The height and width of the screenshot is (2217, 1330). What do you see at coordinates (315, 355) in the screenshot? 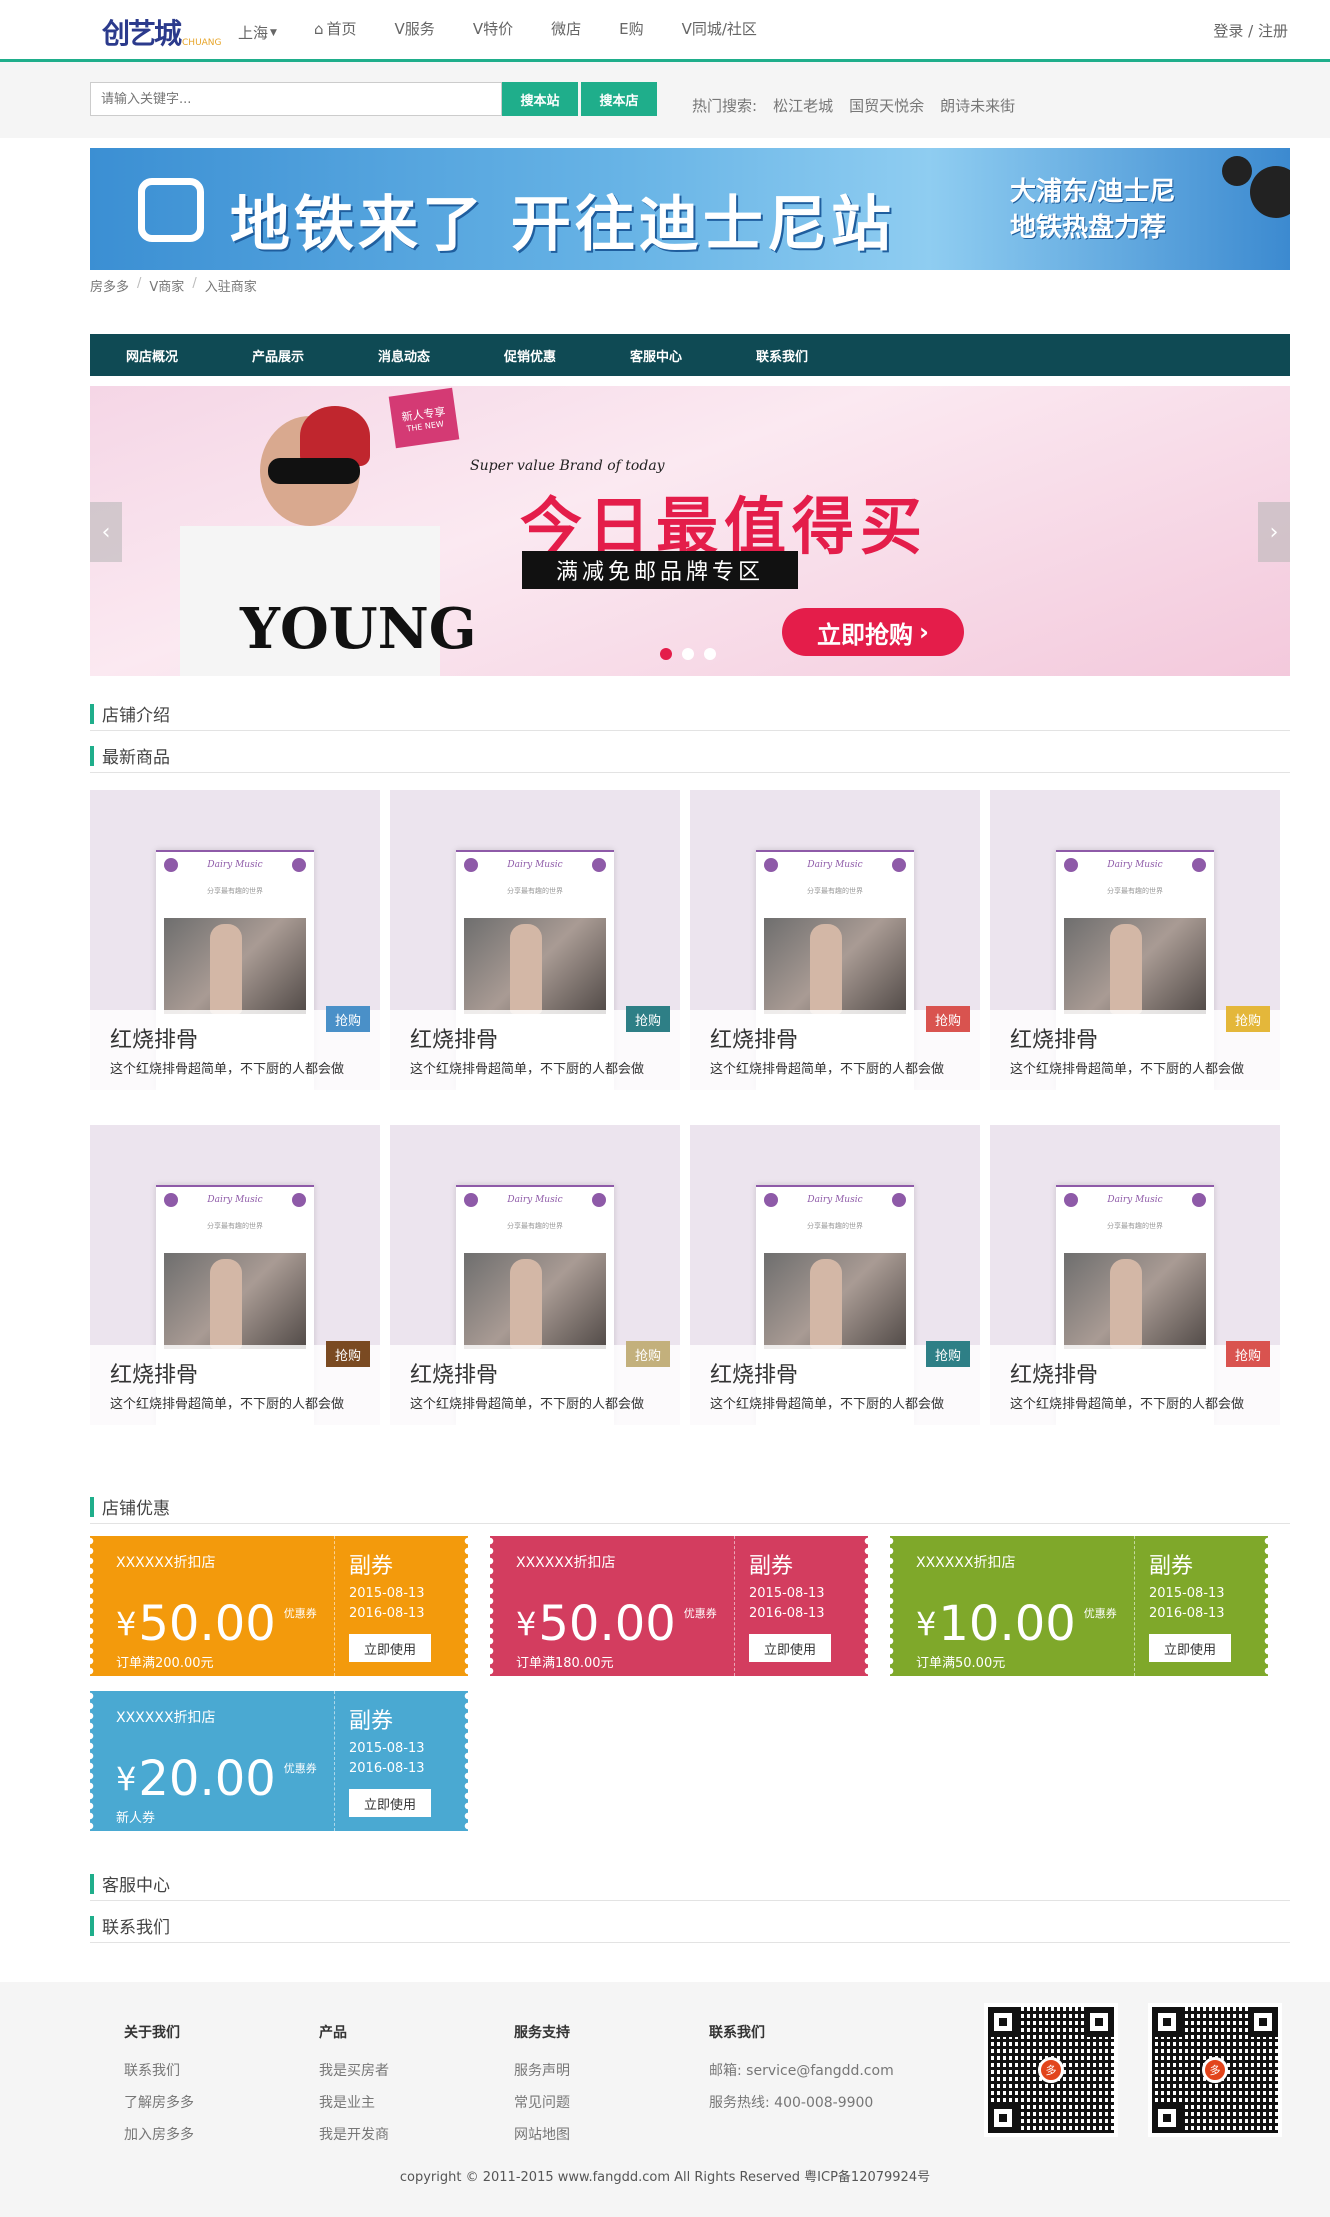
I see `shop-nav-products: 产品展示` at bounding box center [315, 355].